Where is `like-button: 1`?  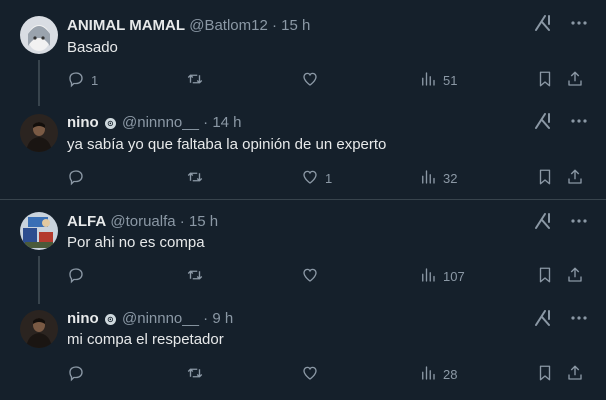 like-button: 1 is located at coordinates (316, 178).